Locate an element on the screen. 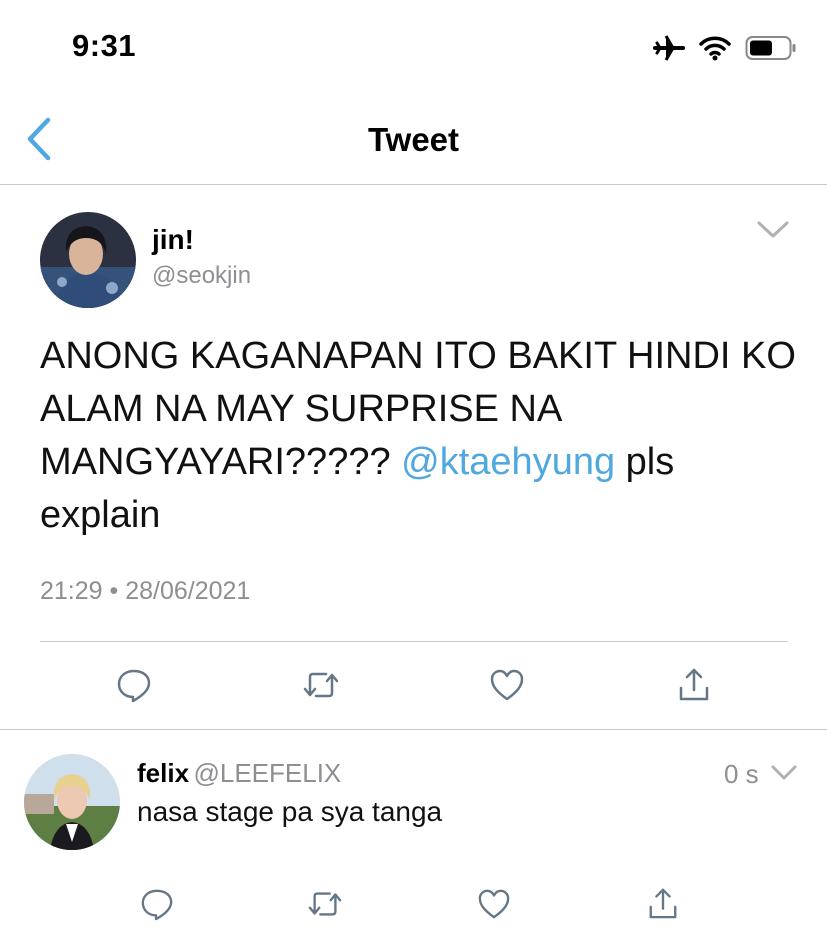 The width and height of the screenshot is (827, 934). nav-divider is located at coordinates (413, 184).